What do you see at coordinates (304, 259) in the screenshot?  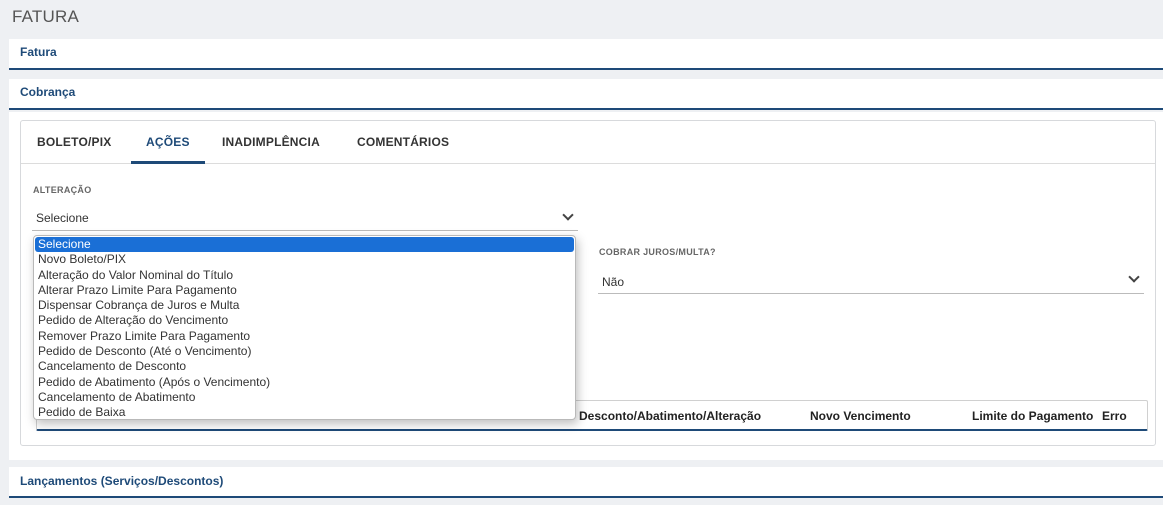 I see `dropdown-option: Novo Boleto/PIX` at bounding box center [304, 259].